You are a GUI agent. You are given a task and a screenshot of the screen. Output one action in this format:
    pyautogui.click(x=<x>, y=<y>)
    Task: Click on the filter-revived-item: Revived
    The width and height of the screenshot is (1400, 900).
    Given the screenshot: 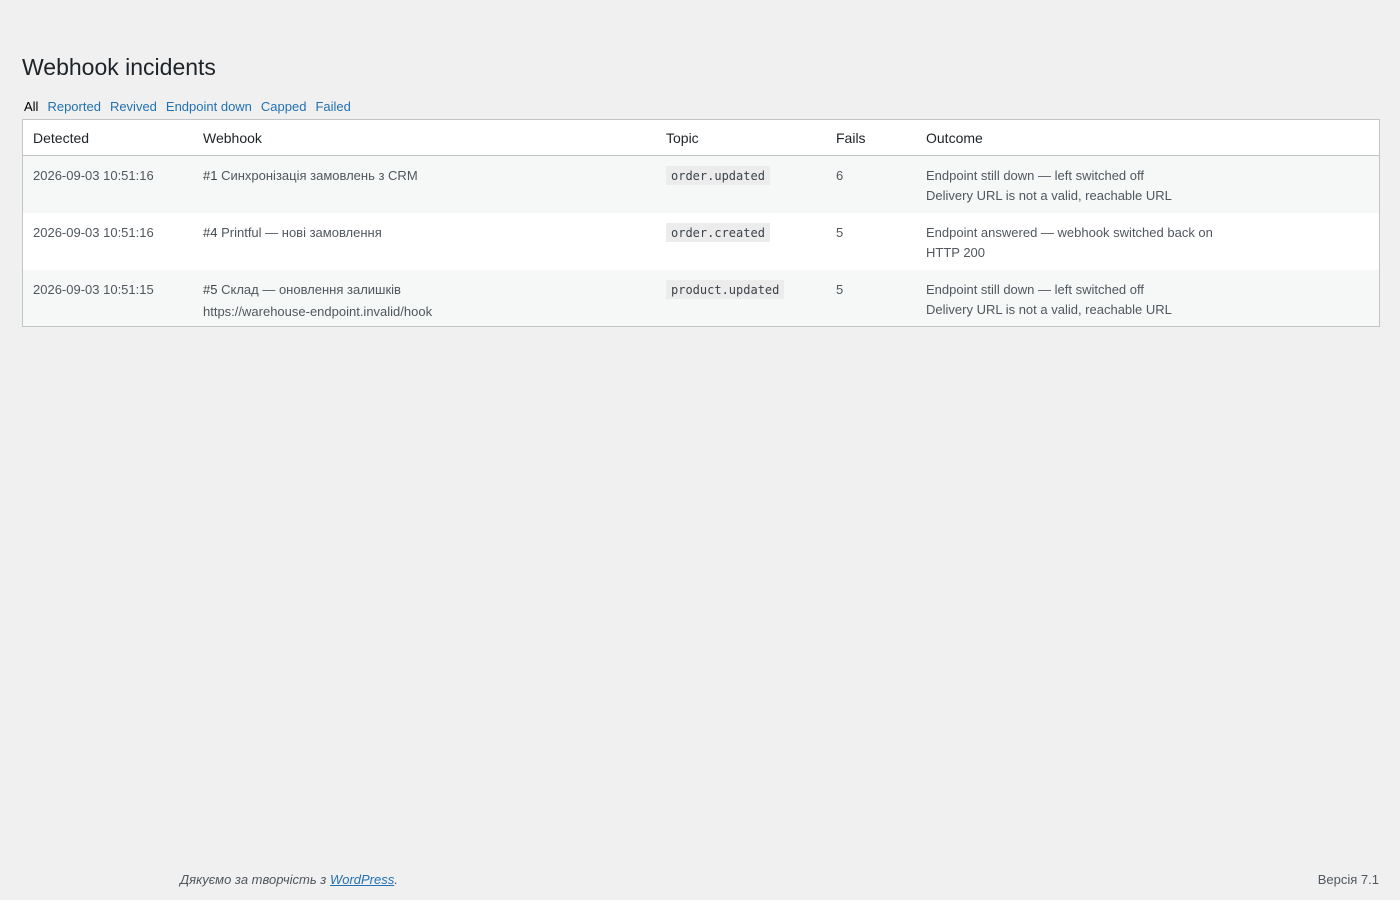 What is the action you would take?
    pyautogui.click(x=133, y=107)
    